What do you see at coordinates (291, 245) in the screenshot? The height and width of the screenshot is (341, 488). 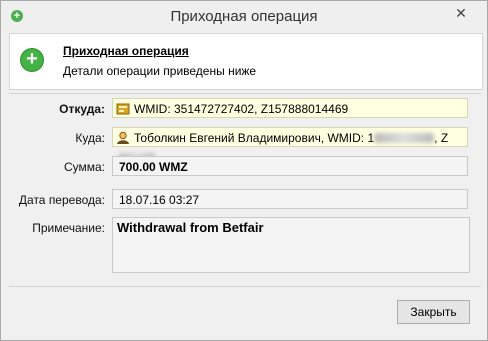 I see `note-field: Withdrawal from Betfair` at bounding box center [291, 245].